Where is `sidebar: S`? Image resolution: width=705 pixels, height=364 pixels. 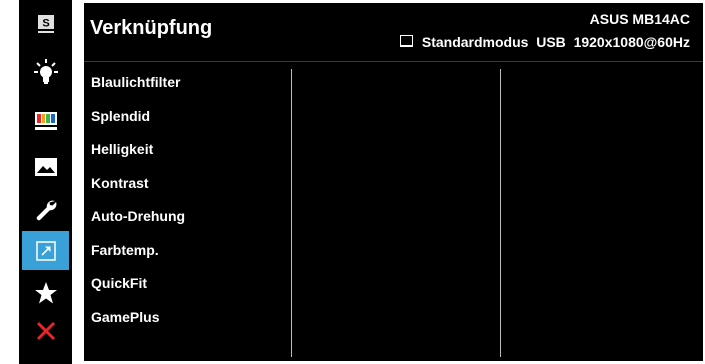
sidebar: S is located at coordinates (45, 182).